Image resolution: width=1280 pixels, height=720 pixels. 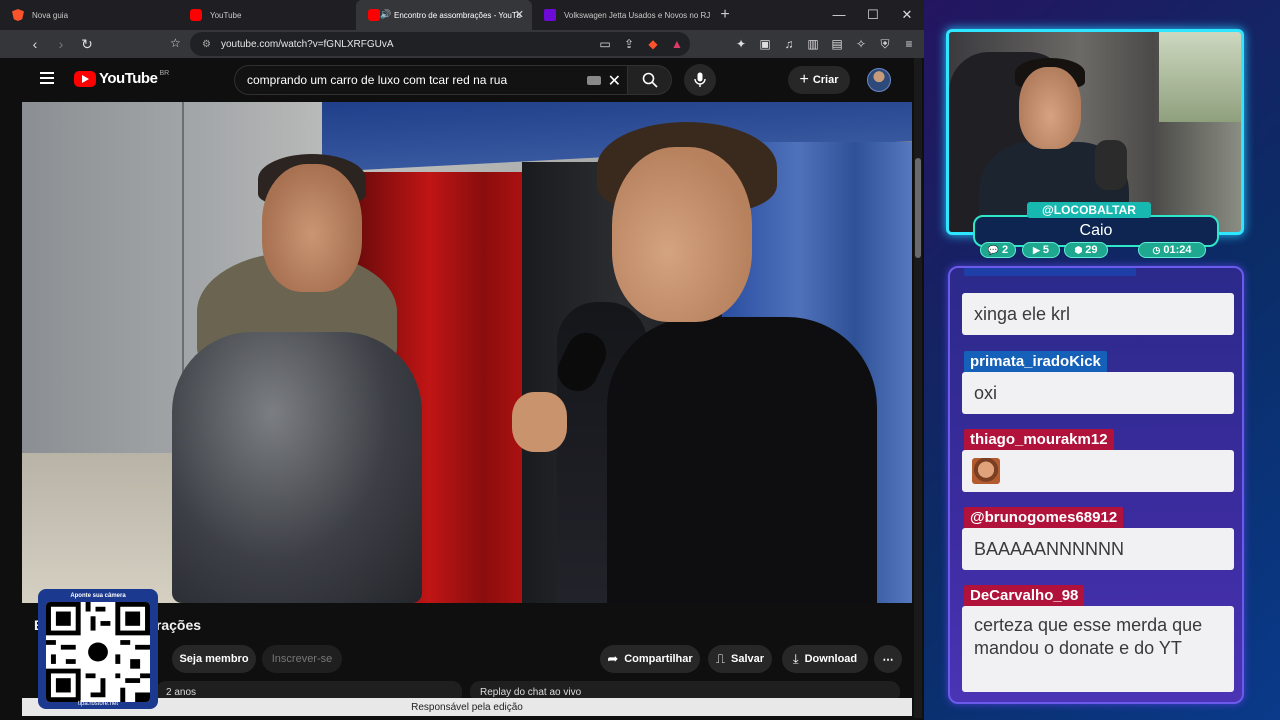 I want to click on more-icon: ⋯, so click(x=888, y=659).